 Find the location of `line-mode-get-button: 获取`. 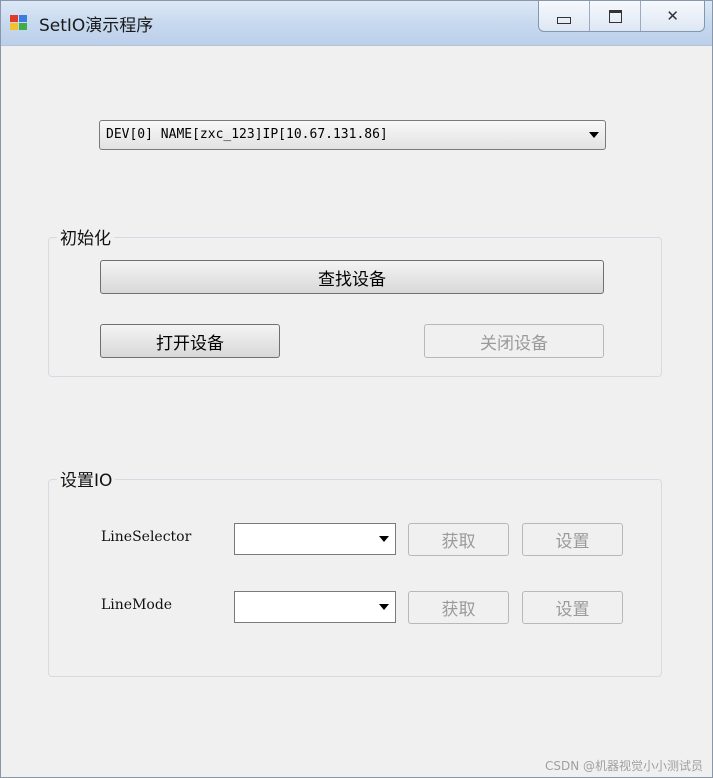

line-mode-get-button: 获取 is located at coordinates (458, 607).